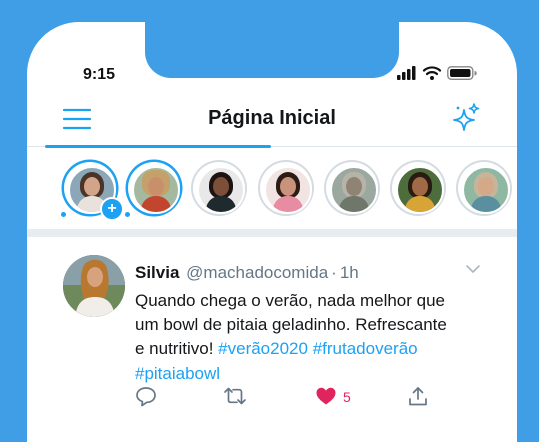  What do you see at coordinates (406, 73) in the screenshot?
I see `signal-icon` at bounding box center [406, 73].